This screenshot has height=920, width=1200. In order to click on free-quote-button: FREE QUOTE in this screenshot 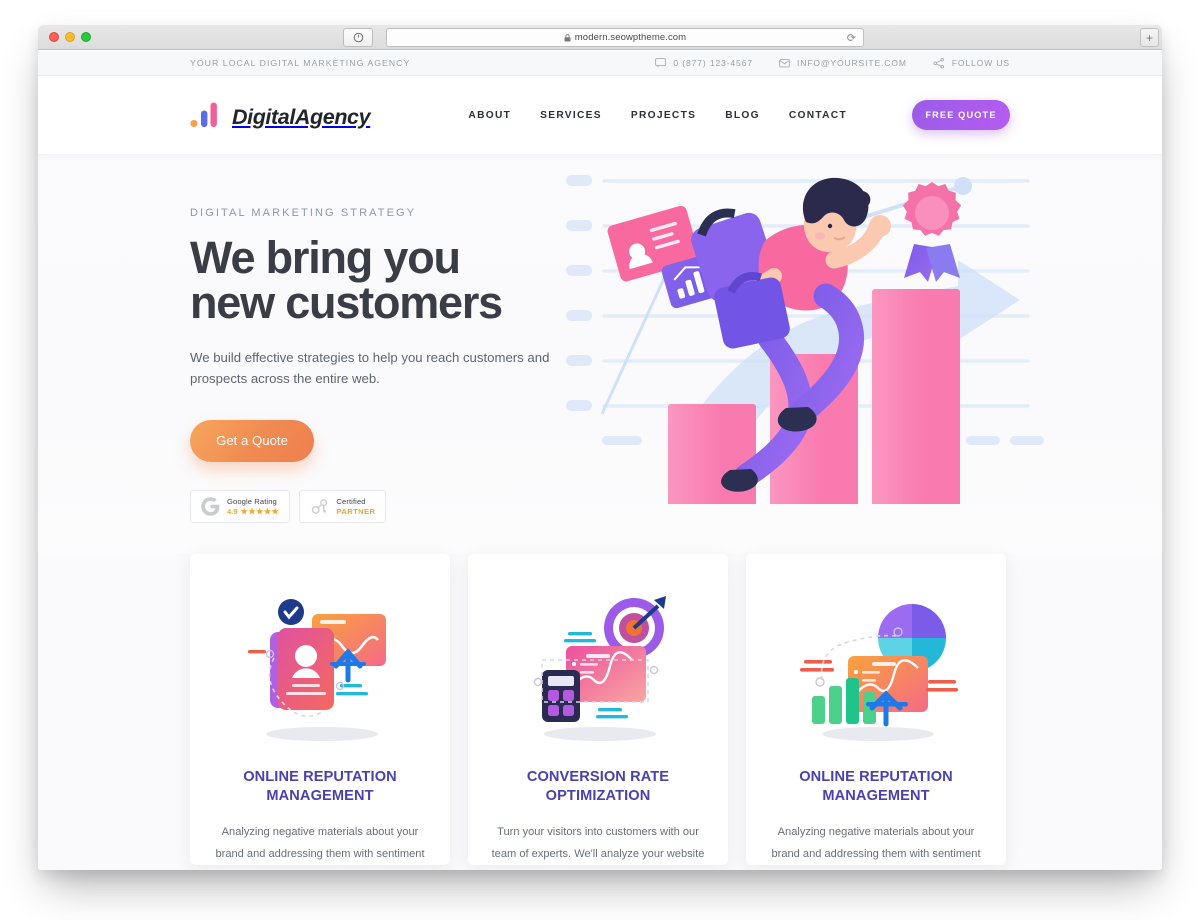, I will do `click(961, 115)`.